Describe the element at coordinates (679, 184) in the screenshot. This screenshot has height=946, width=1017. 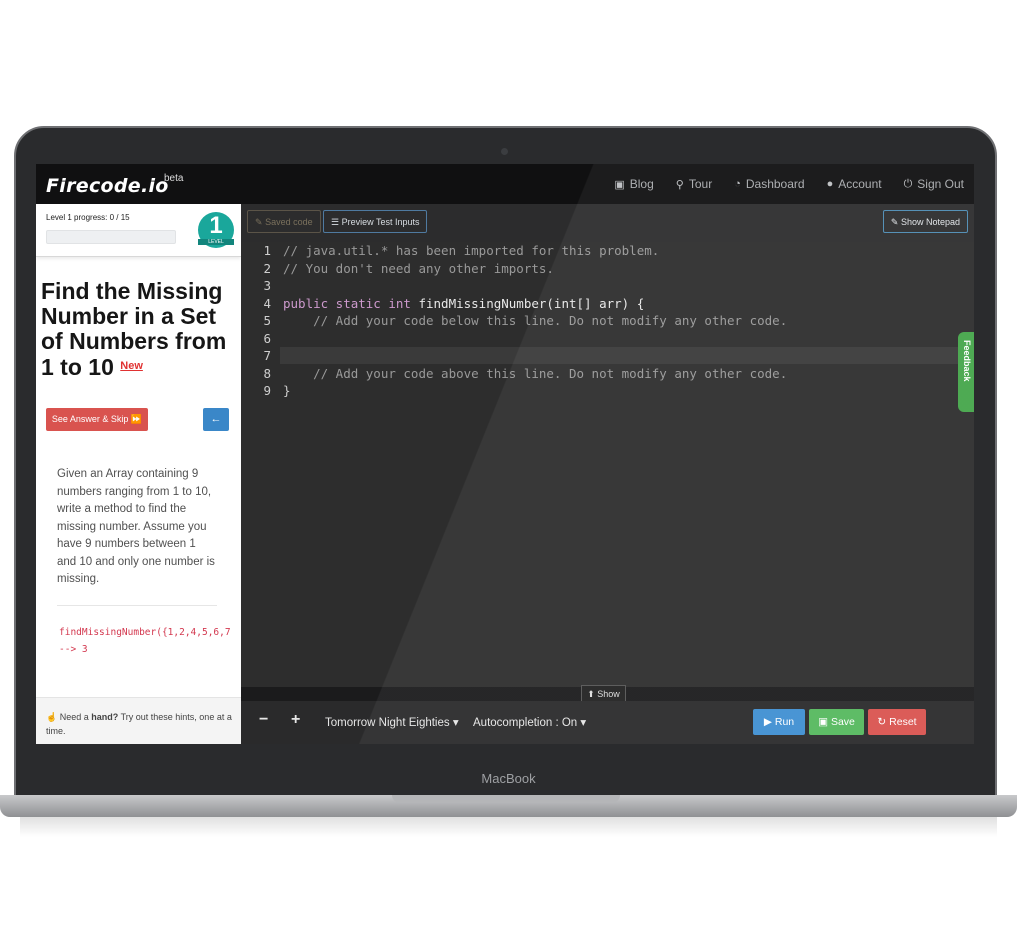
I see `map-pin-icon: ⚲` at that location.